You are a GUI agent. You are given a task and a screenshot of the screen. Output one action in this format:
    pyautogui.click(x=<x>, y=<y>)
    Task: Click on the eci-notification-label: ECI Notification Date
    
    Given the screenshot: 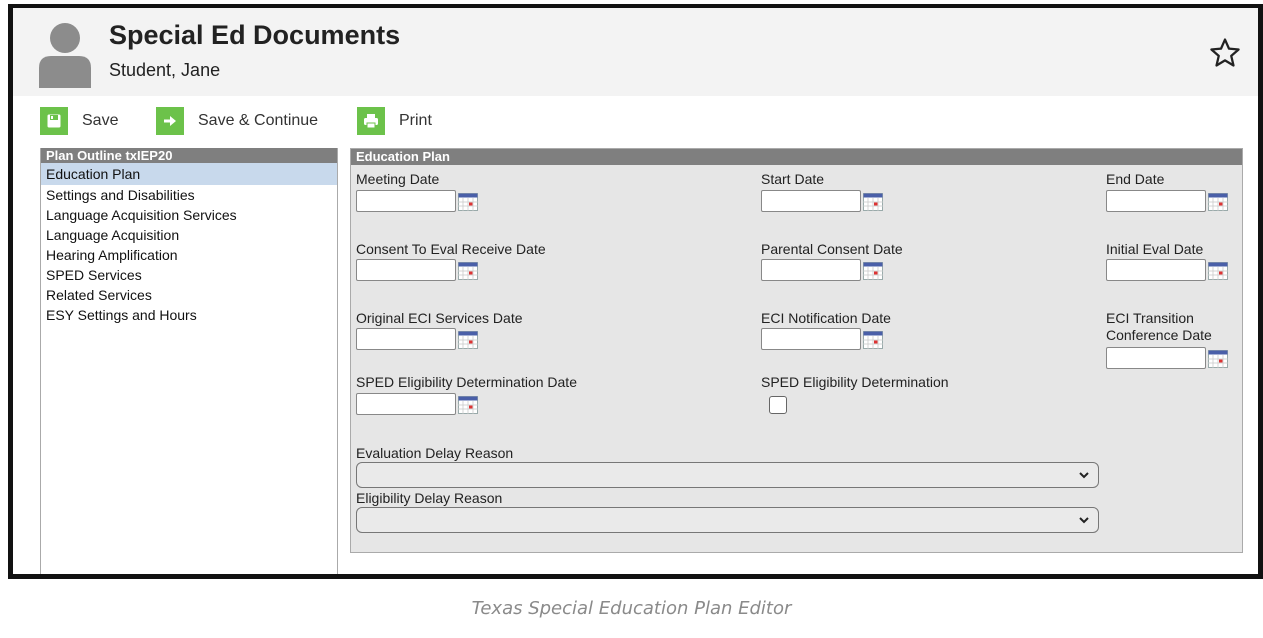 What is the action you would take?
    pyautogui.click(x=826, y=318)
    